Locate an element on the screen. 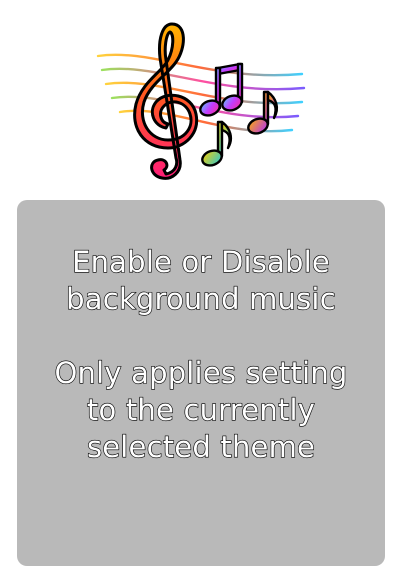 This screenshot has width=400, height=580. info-line-4: to the currently is located at coordinates (201, 409).